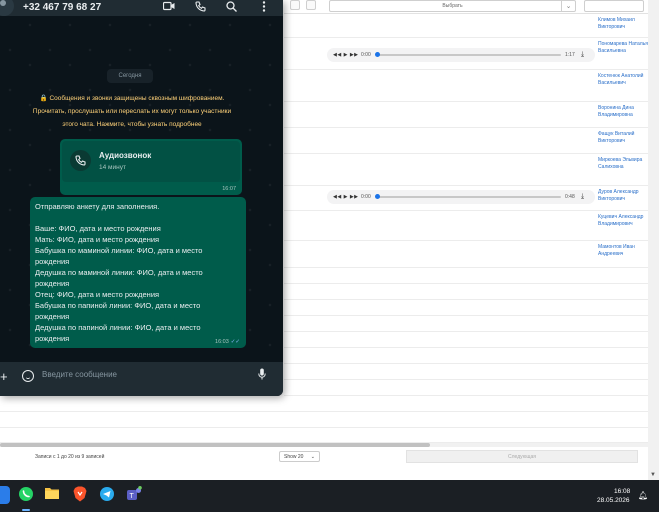  I want to click on employee-name: Куцевич Александр Владимирович, so click(623, 220).